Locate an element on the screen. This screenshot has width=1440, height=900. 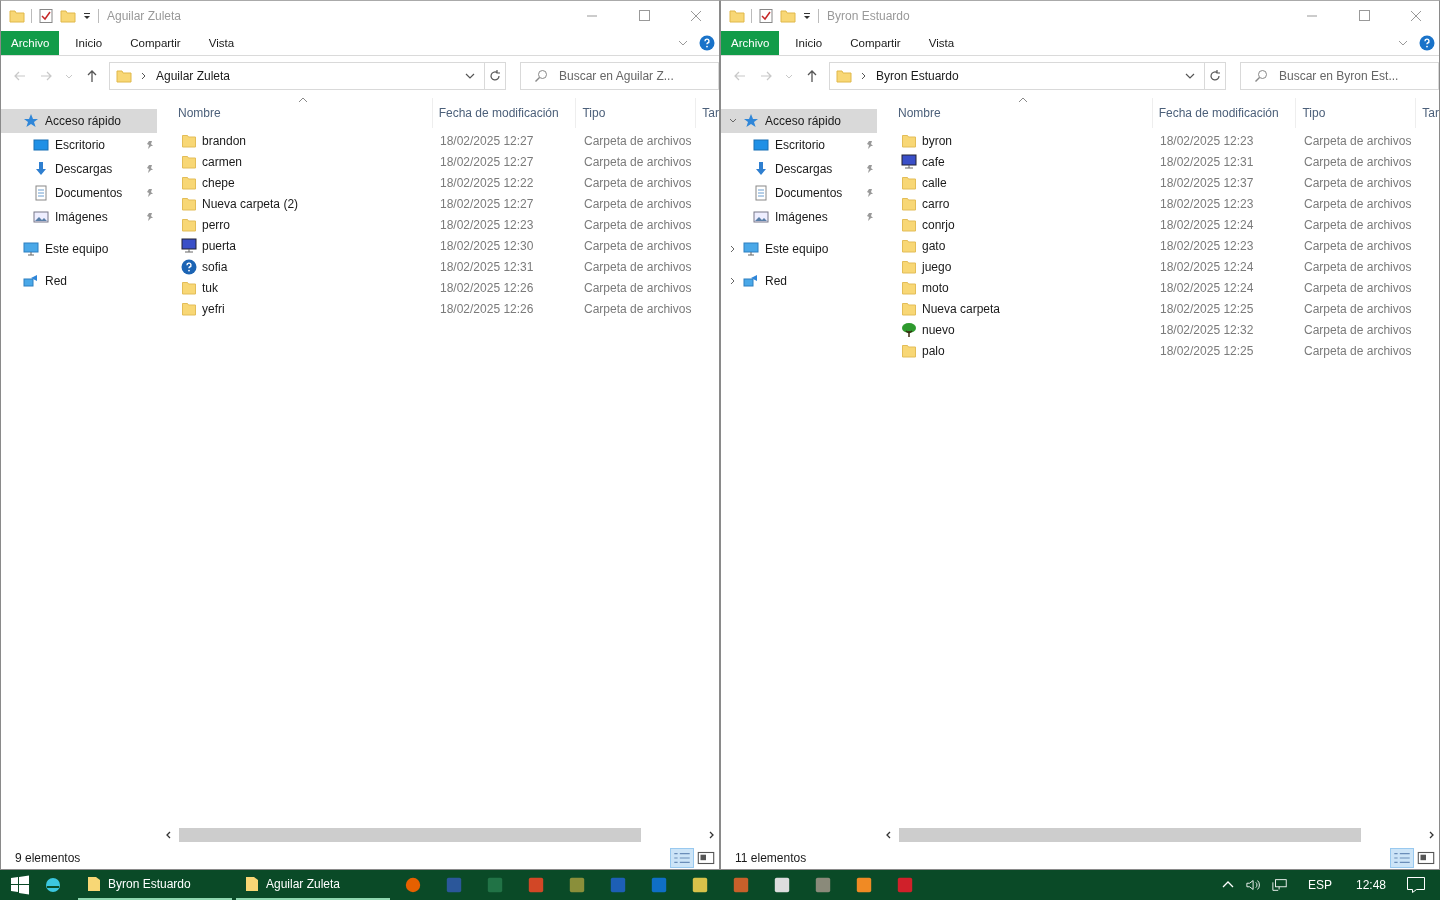
notification-icon is located at coordinates (1416, 885).